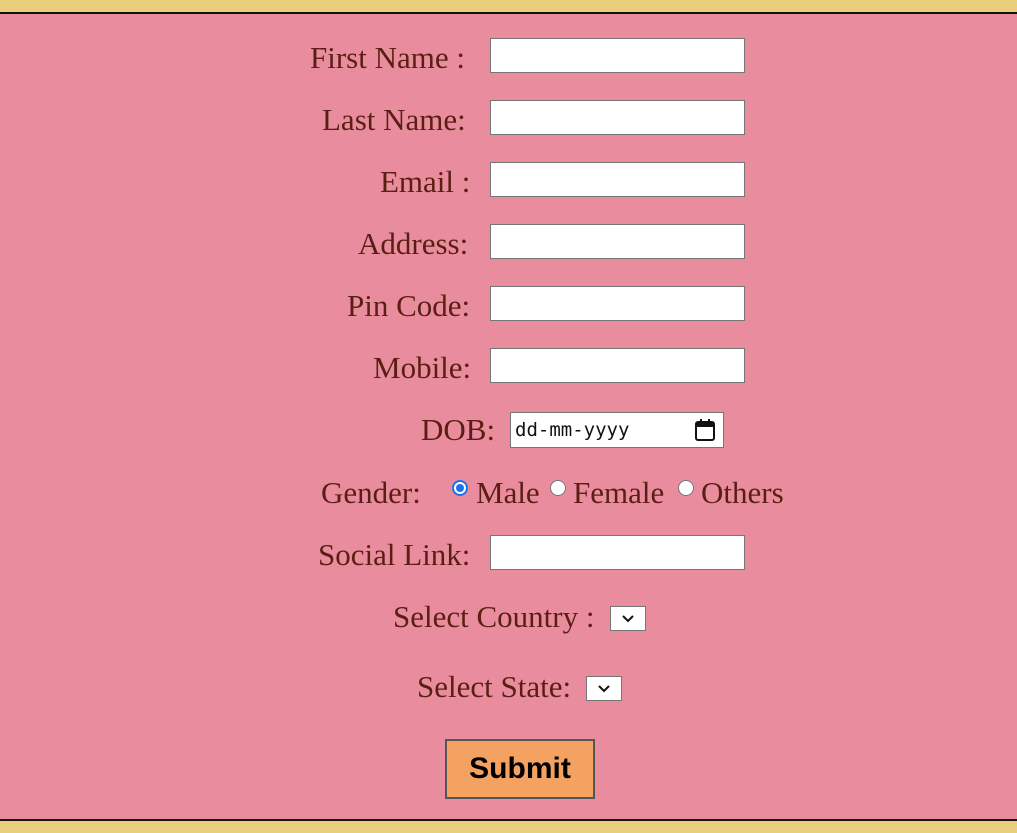 The width and height of the screenshot is (1017, 833). What do you see at coordinates (387, 57) in the screenshot?
I see `first-name-label: First Name :` at bounding box center [387, 57].